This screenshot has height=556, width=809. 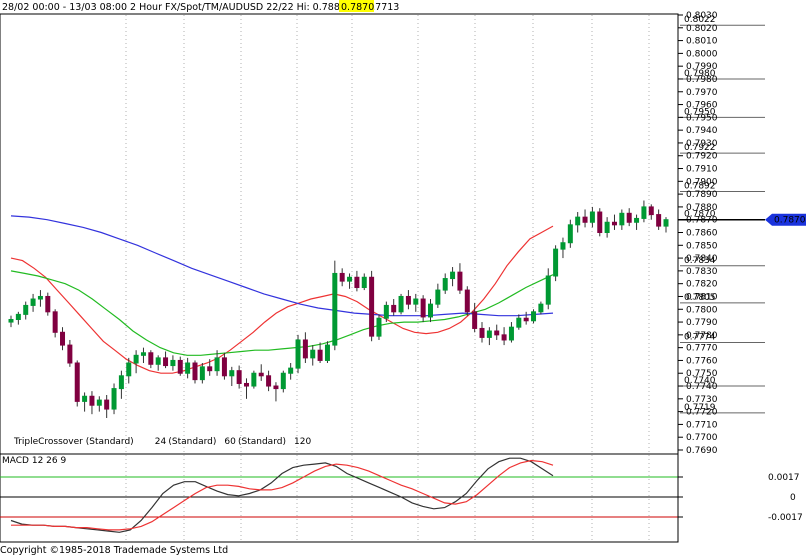 I want to click on macd-tick-label: 0.0017, so click(x=784, y=478).